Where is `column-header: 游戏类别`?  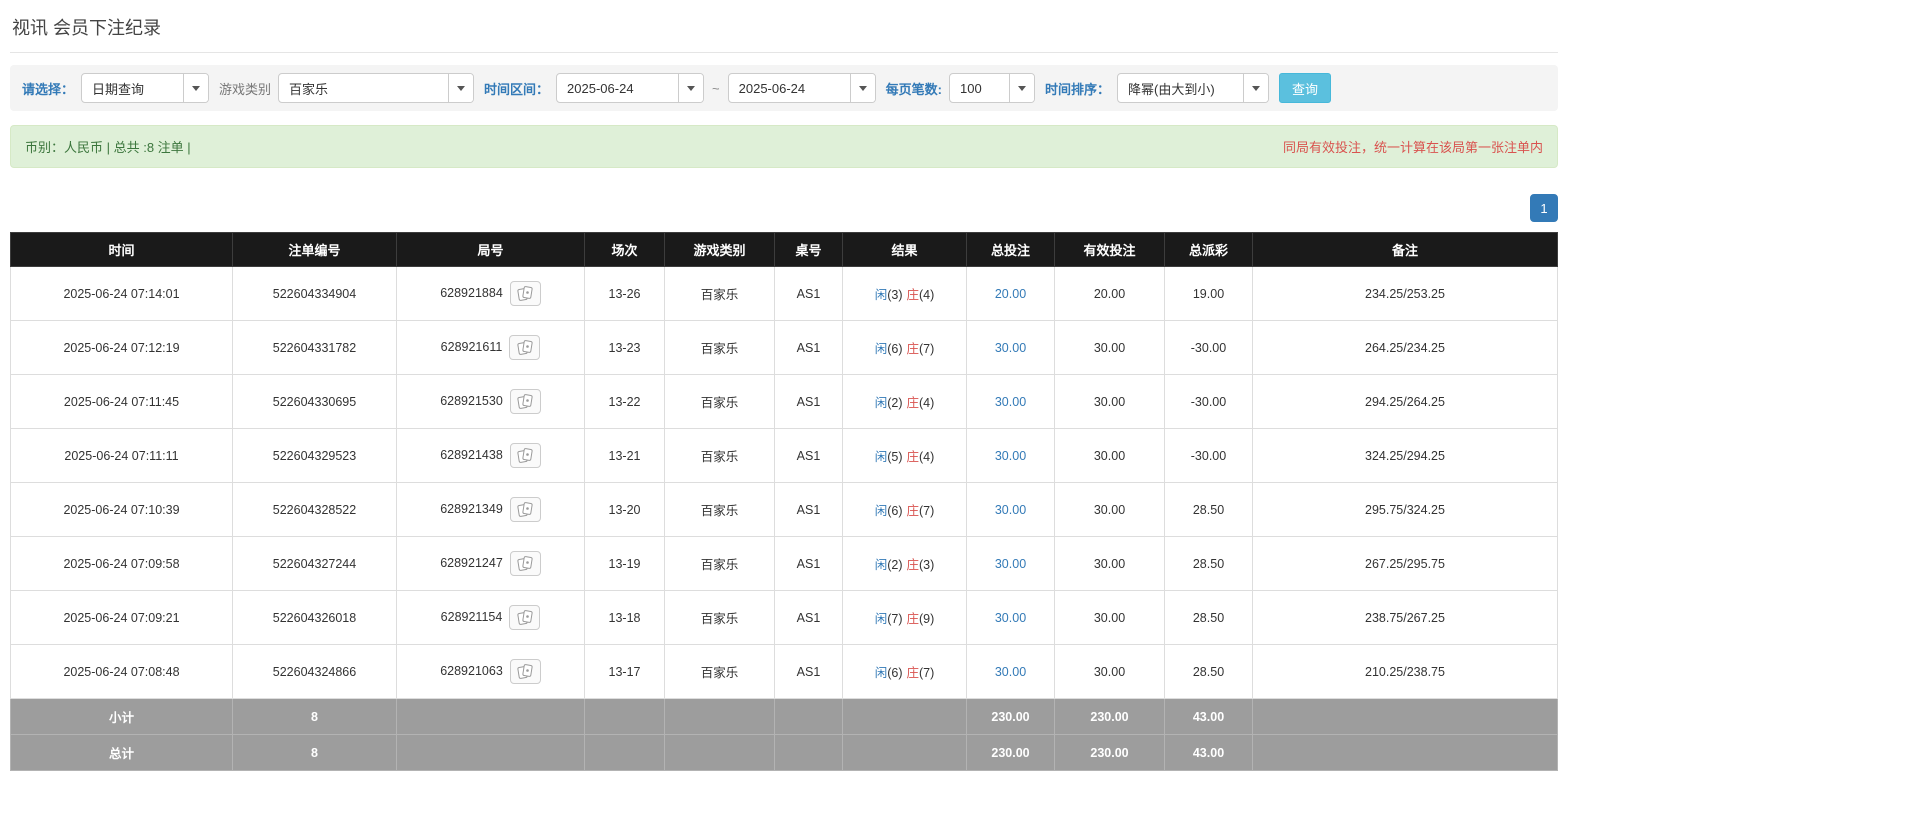
column-header: 游戏类别 is located at coordinates (719, 249).